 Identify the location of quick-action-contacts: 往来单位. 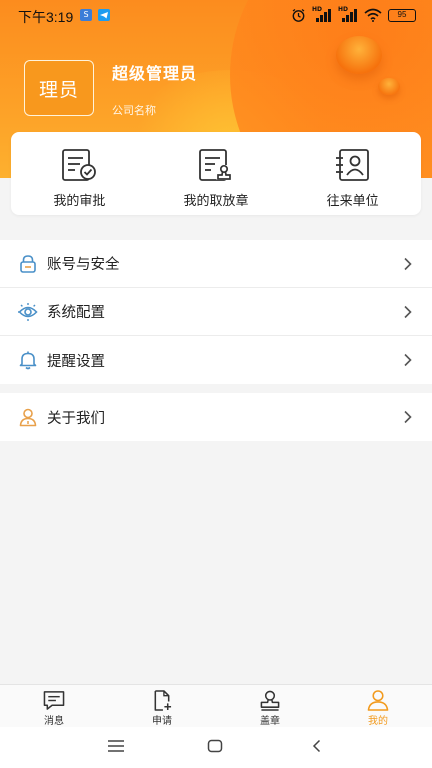
(352, 173).